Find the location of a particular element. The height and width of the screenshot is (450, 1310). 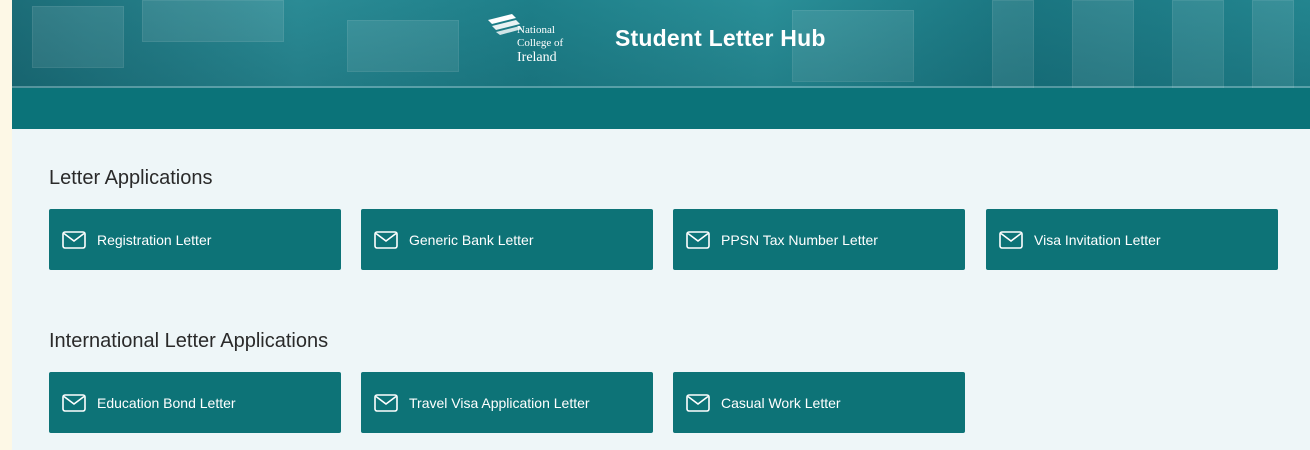

page-title: Student Letter Hub is located at coordinates (720, 38).